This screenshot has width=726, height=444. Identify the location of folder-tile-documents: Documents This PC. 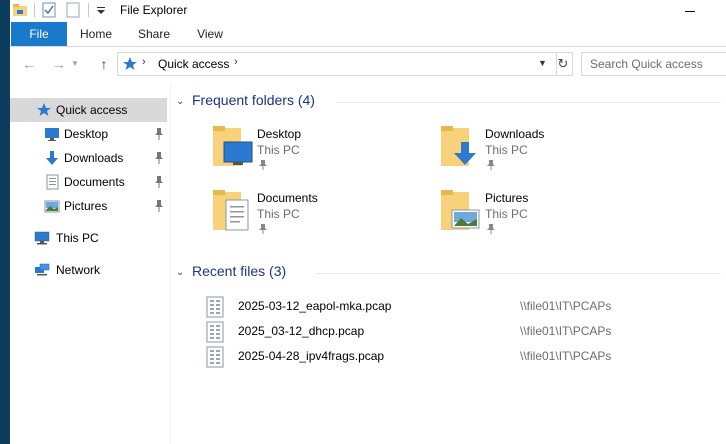
(321, 215).